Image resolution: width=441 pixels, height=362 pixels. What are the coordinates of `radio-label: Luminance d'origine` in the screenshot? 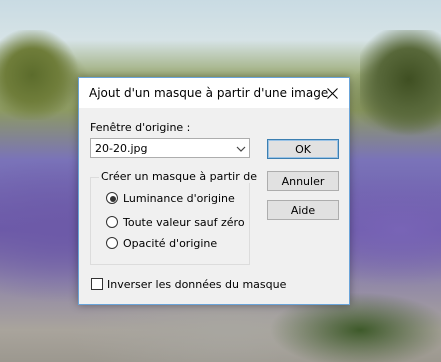 It's located at (179, 198).